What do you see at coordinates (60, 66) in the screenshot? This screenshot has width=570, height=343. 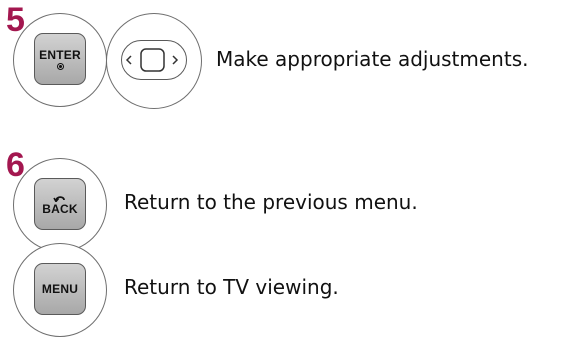 I see `circle-dot-icon` at bounding box center [60, 66].